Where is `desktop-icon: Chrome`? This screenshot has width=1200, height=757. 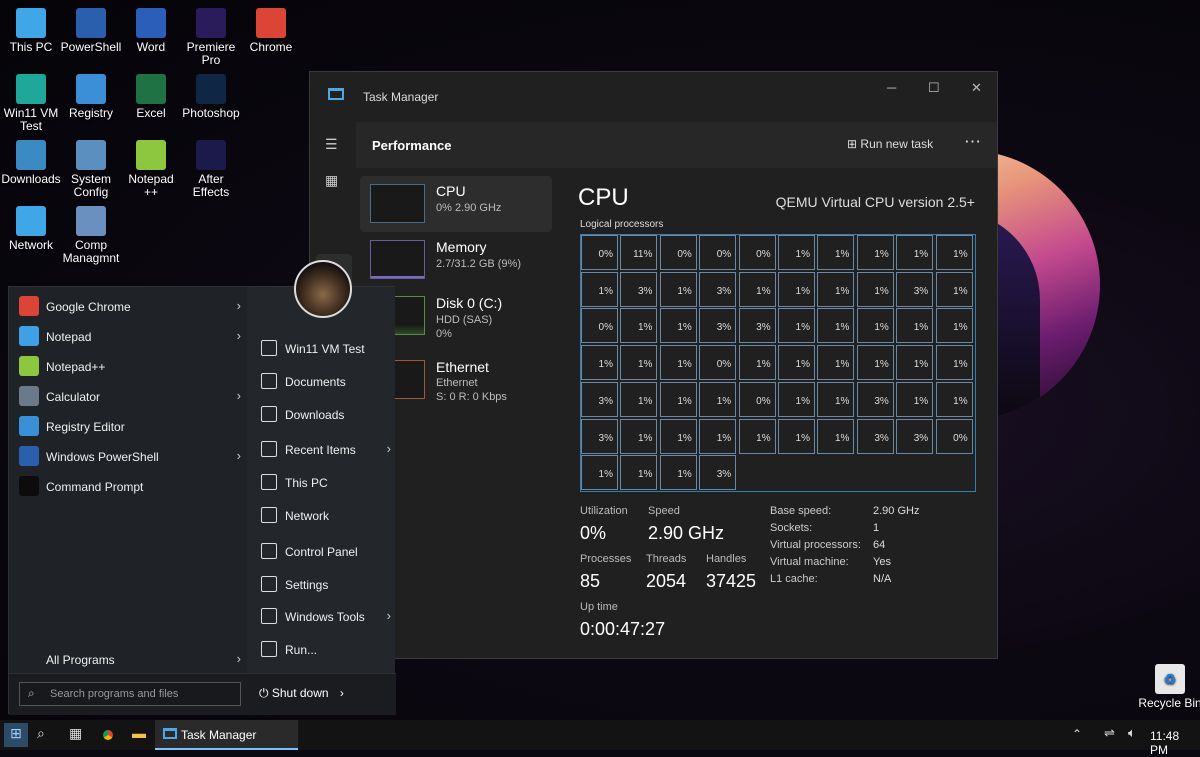 desktop-icon: Chrome is located at coordinates (271, 31).